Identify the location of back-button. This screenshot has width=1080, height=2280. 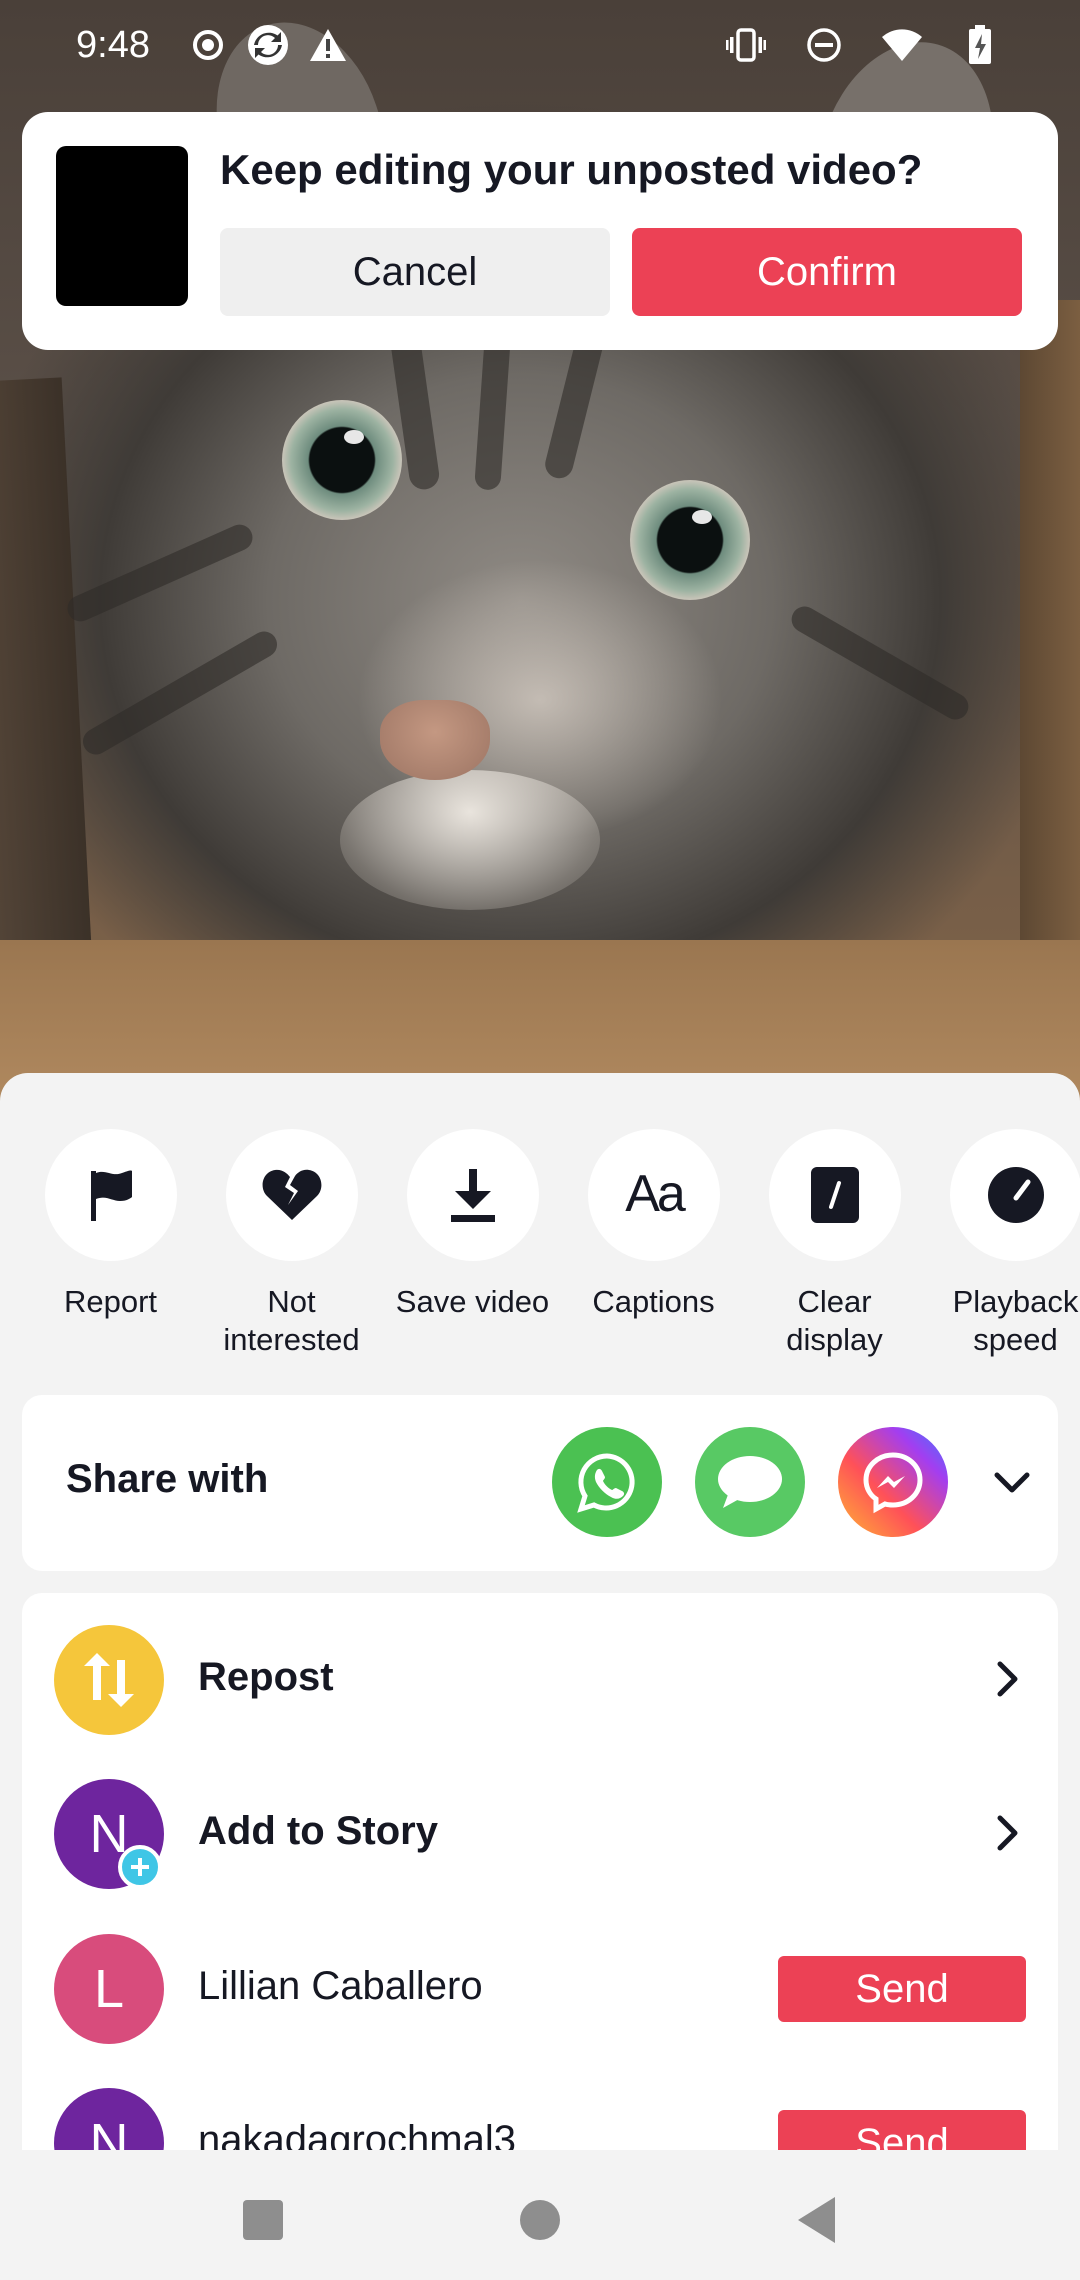
(817, 2220).